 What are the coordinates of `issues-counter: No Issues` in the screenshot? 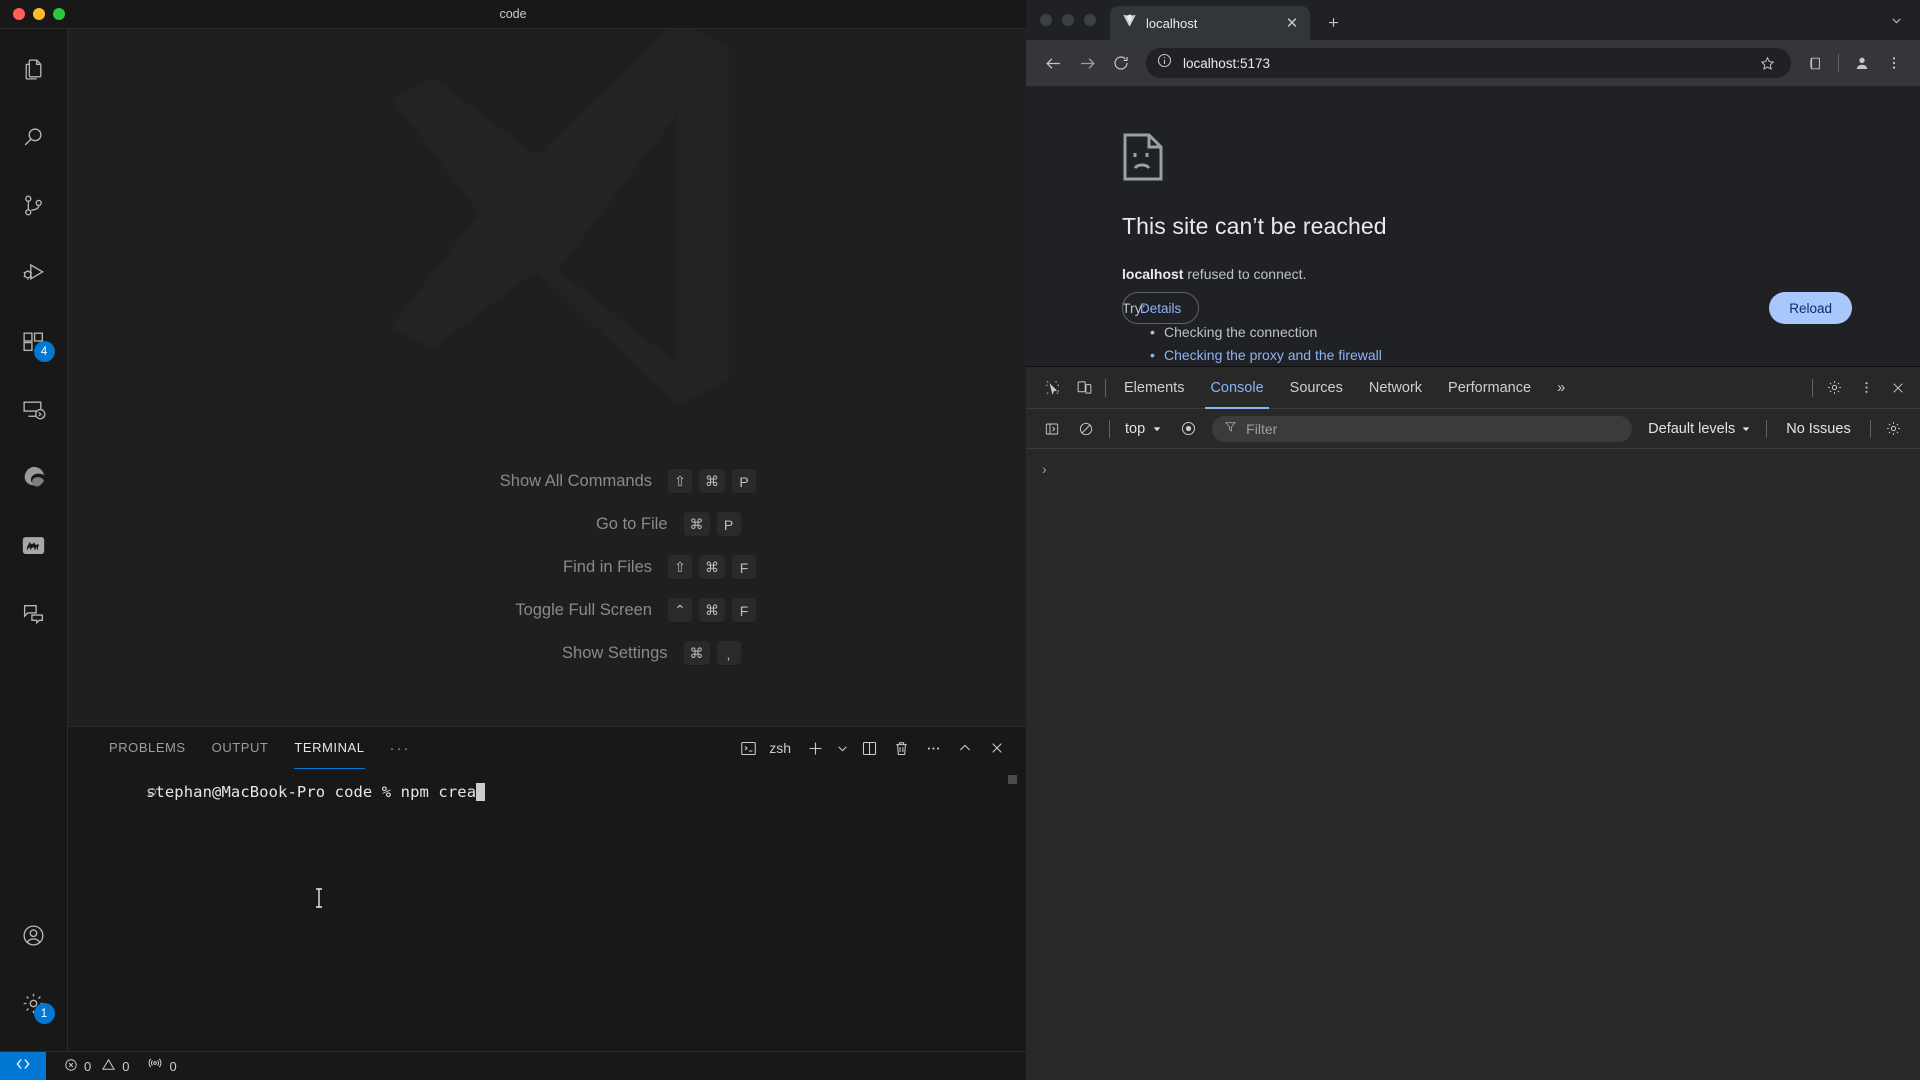 It's located at (1818, 429).